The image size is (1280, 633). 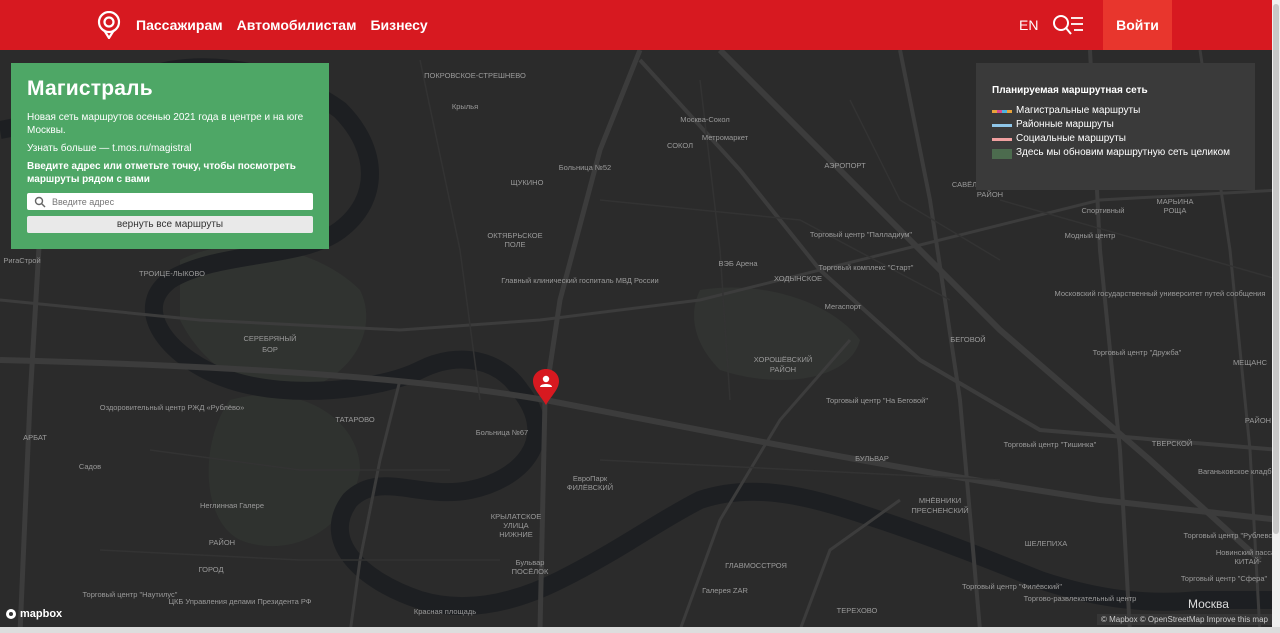 What do you see at coordinates (170, 224) in the screenshot?
I see `reset-routes-button: вернуть все маршруты` at bounding box center [170, 224].